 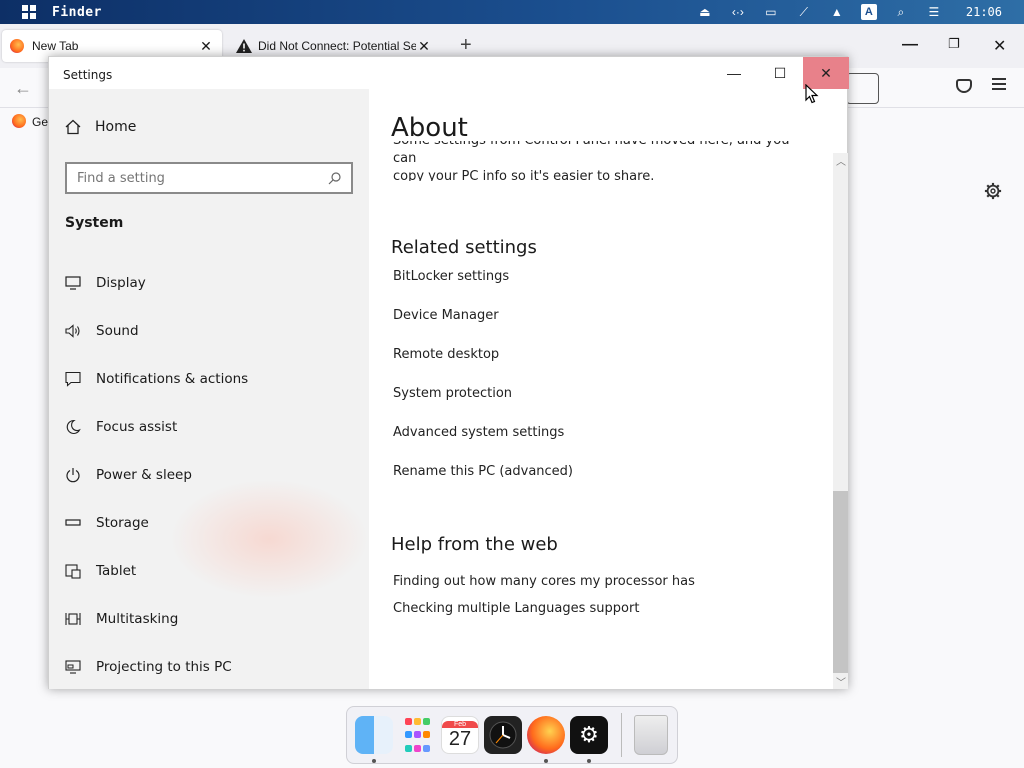 I want to click on power-icon, so click(x=73, y=475).